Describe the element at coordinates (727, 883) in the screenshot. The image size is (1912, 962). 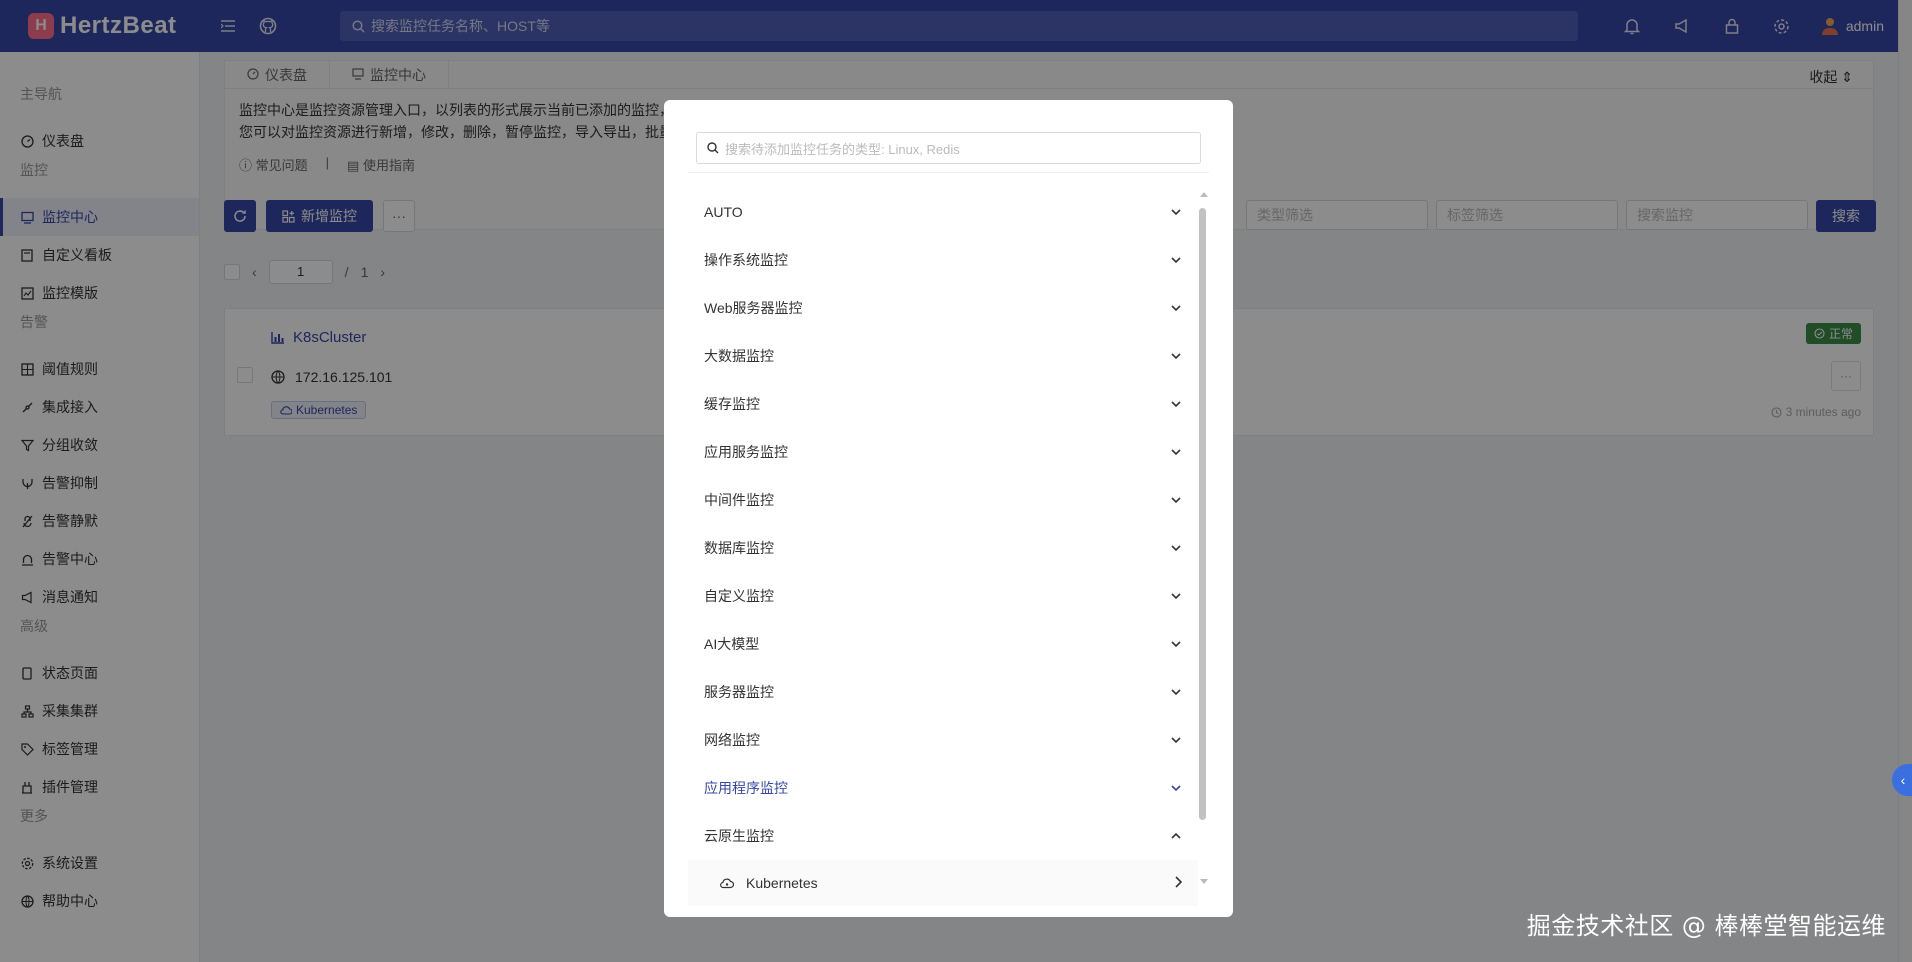
I see `kubernetes-icon` at that location.